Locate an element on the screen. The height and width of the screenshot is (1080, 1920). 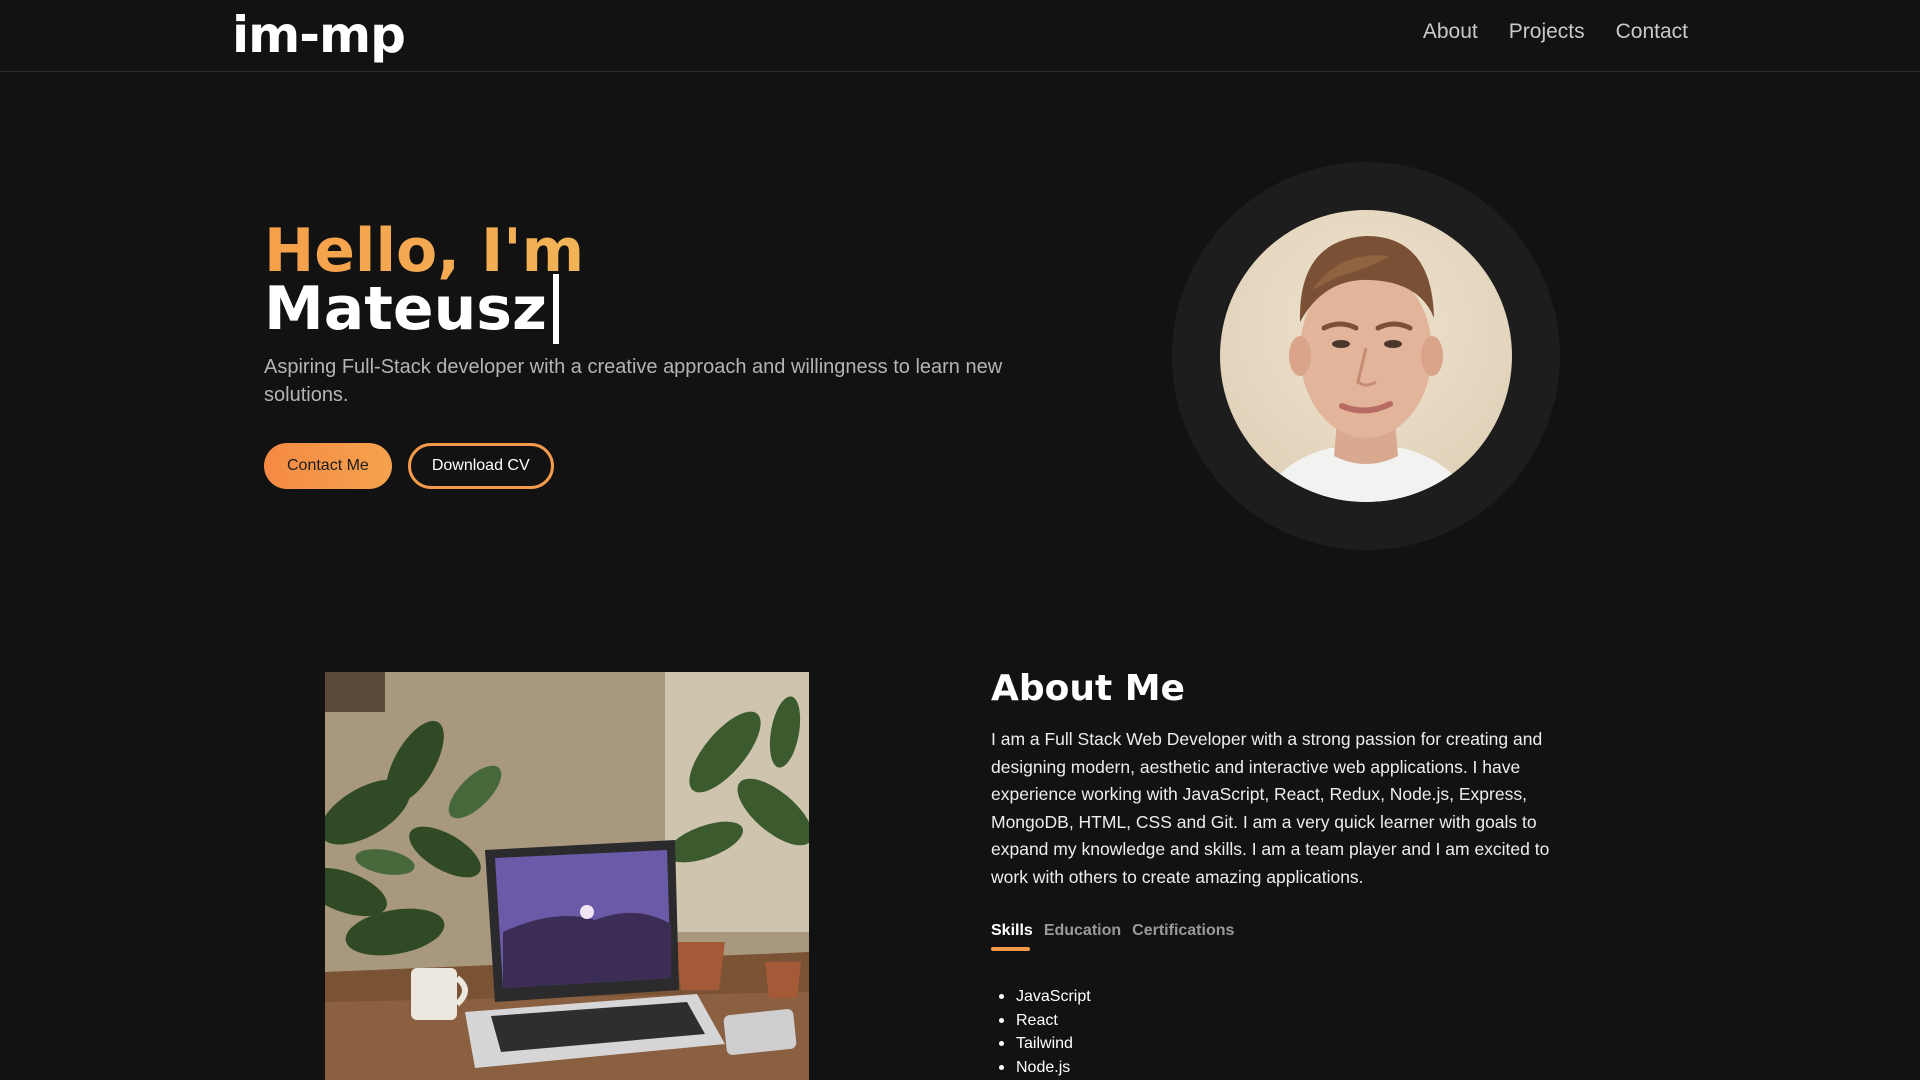
about-title: About Me is located at coordinates (1088, 688).